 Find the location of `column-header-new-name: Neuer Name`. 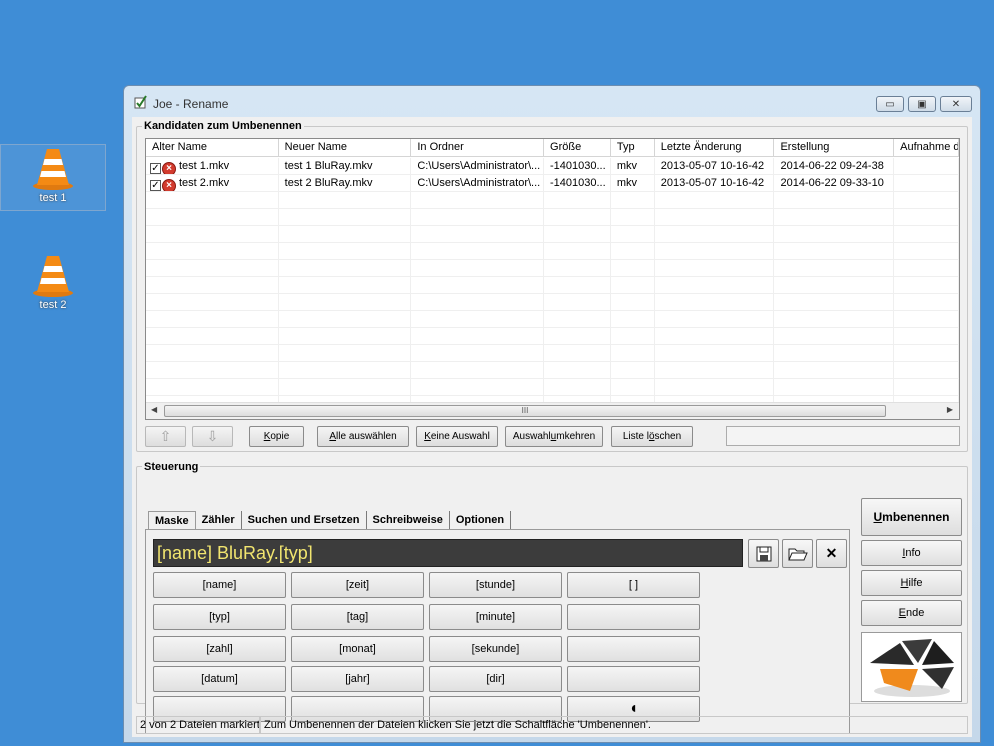

column-header-new-name: Neuer Name is located at coordinates (345, 148).